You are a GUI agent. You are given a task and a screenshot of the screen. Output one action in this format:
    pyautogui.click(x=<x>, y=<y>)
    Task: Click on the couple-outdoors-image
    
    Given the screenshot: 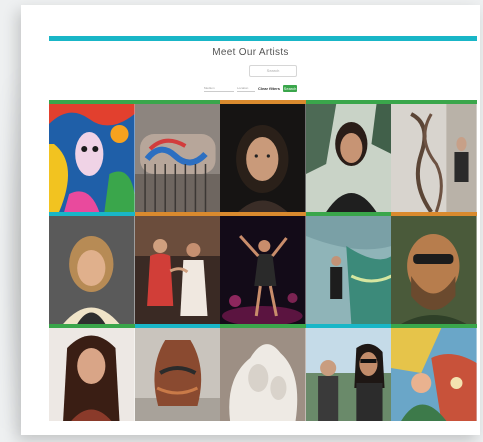 What is the action you would take?
    pyautogui.click(x=348, y=374)
    